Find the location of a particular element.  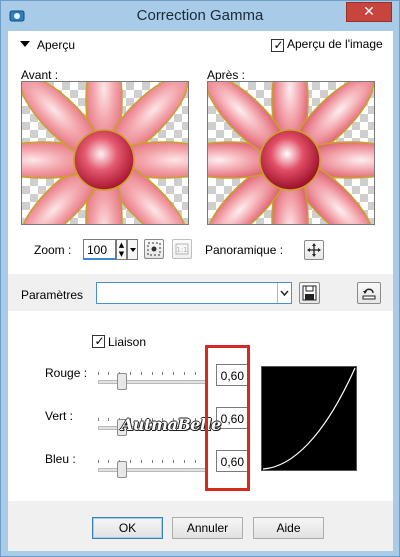

gamma-curve-graph is located at coordinates (309, 418).